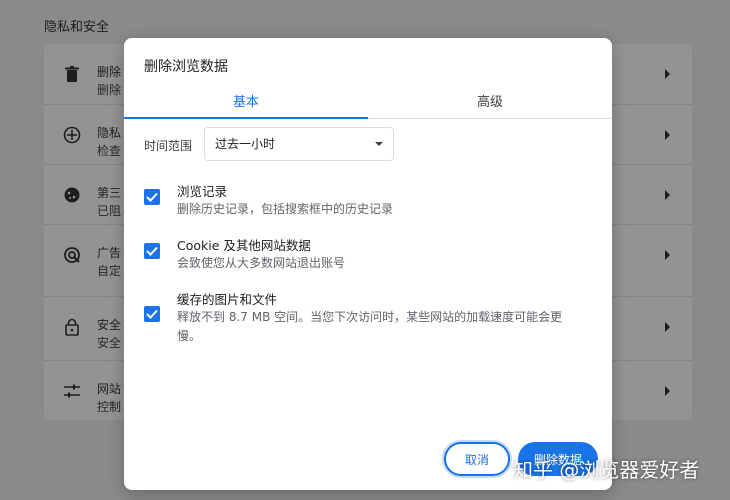 The image size is (730, 500). I want to click on row-title: 网站, so click(109, 389).